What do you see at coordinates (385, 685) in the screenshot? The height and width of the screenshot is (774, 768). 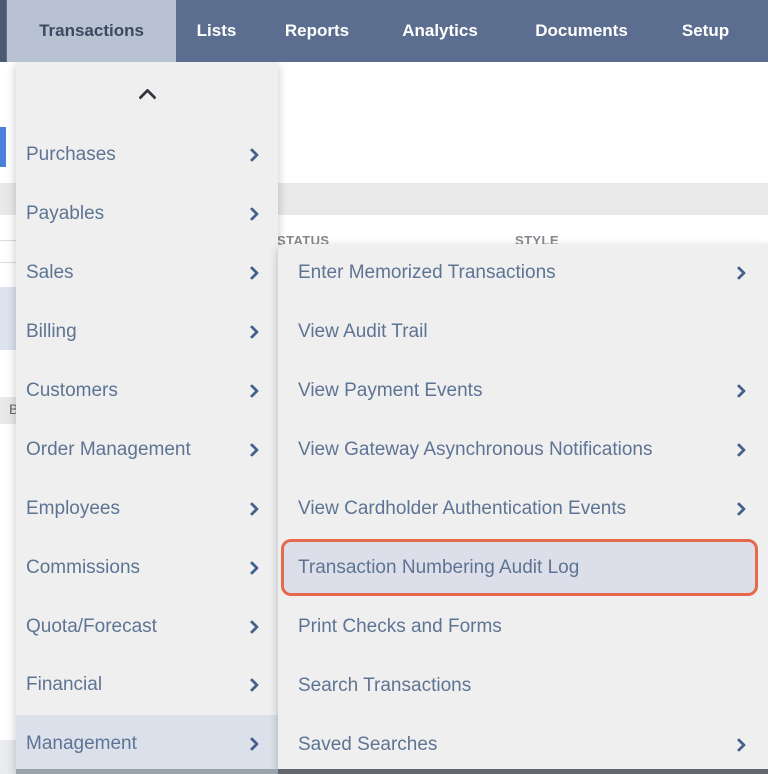 I see `menu-item-label: Search Transactions` at bounding box center [385, 685].